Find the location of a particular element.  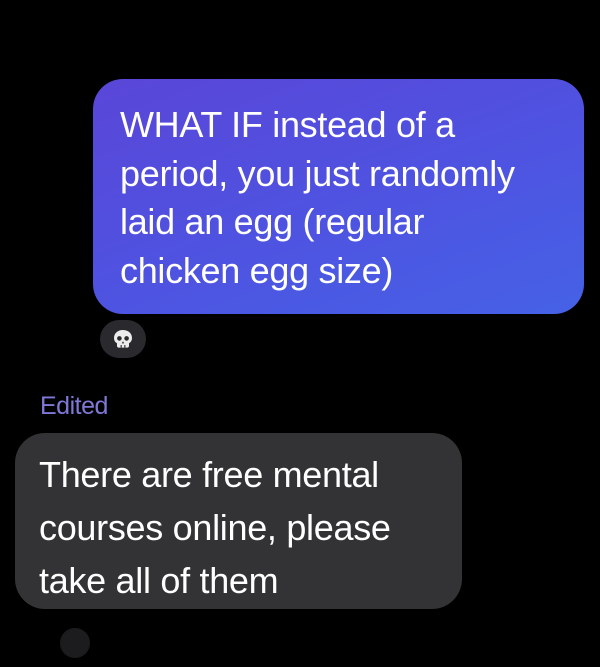

sent-message-line: WHAT IF instead of a is located at coordinates (287, 124).